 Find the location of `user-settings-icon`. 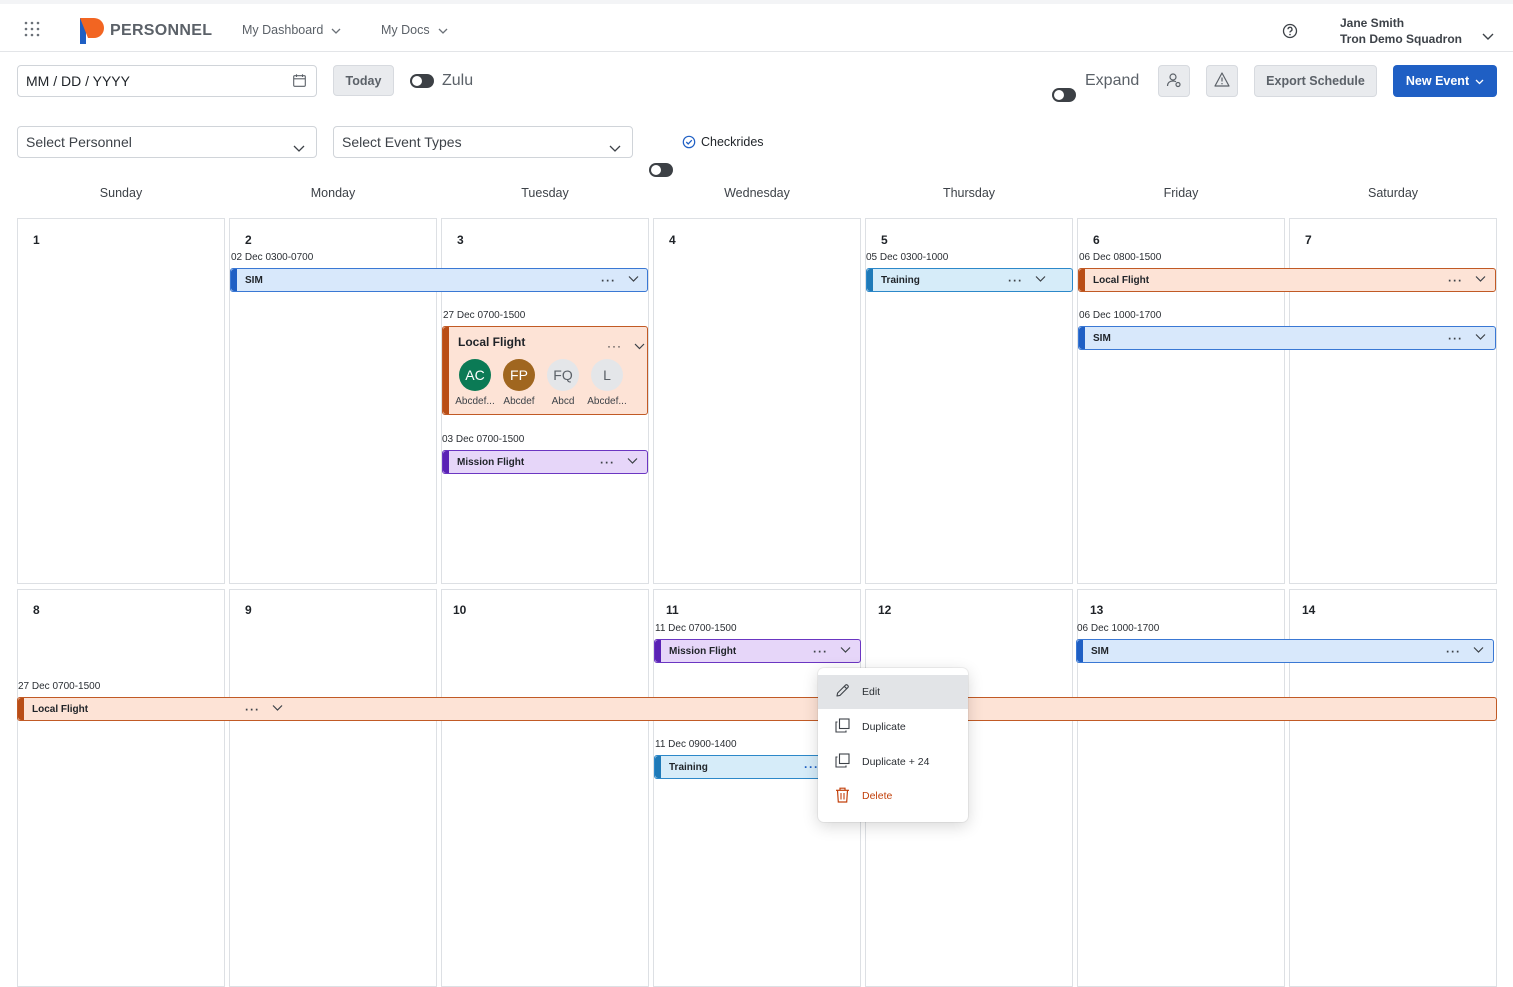

user-settings-icon is located at coordinates (1174, 81).